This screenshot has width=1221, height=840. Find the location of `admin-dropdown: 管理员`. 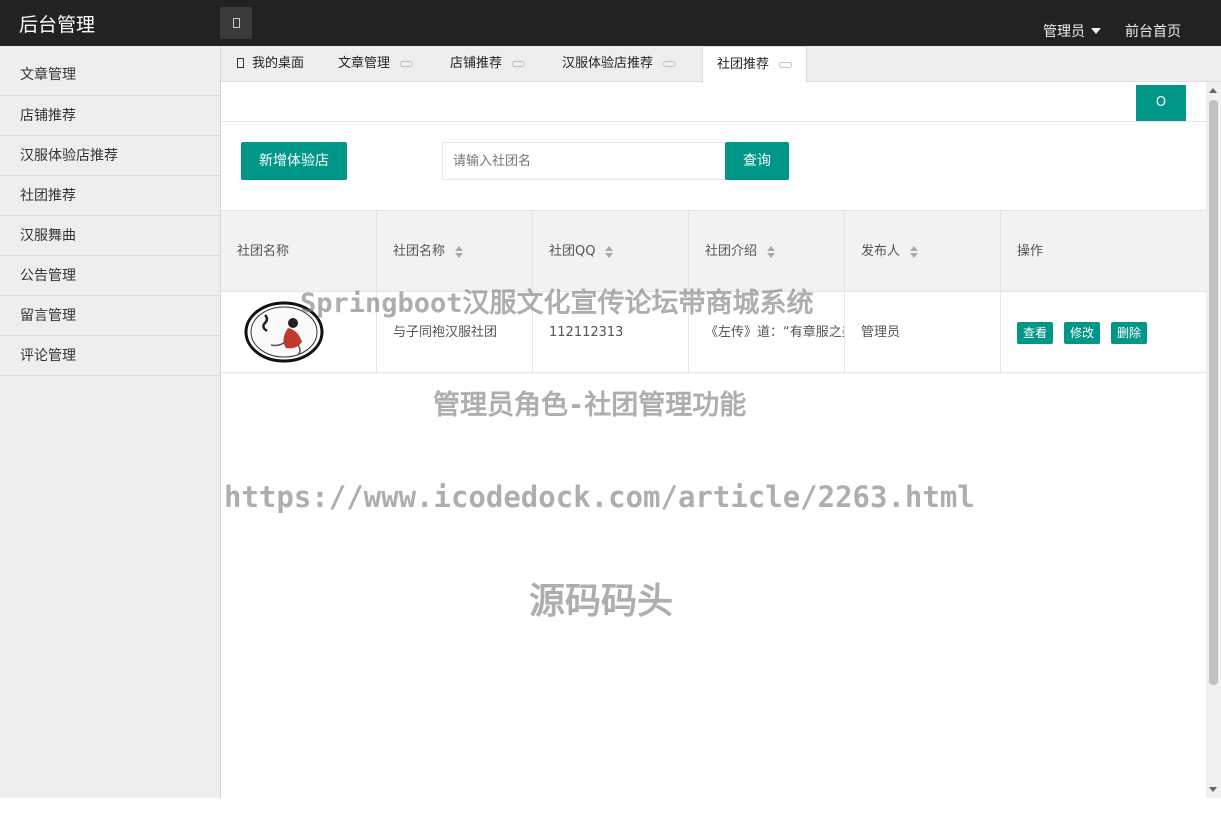

admin-dropdown: 管理员 is located at coordinates (1072, 31).